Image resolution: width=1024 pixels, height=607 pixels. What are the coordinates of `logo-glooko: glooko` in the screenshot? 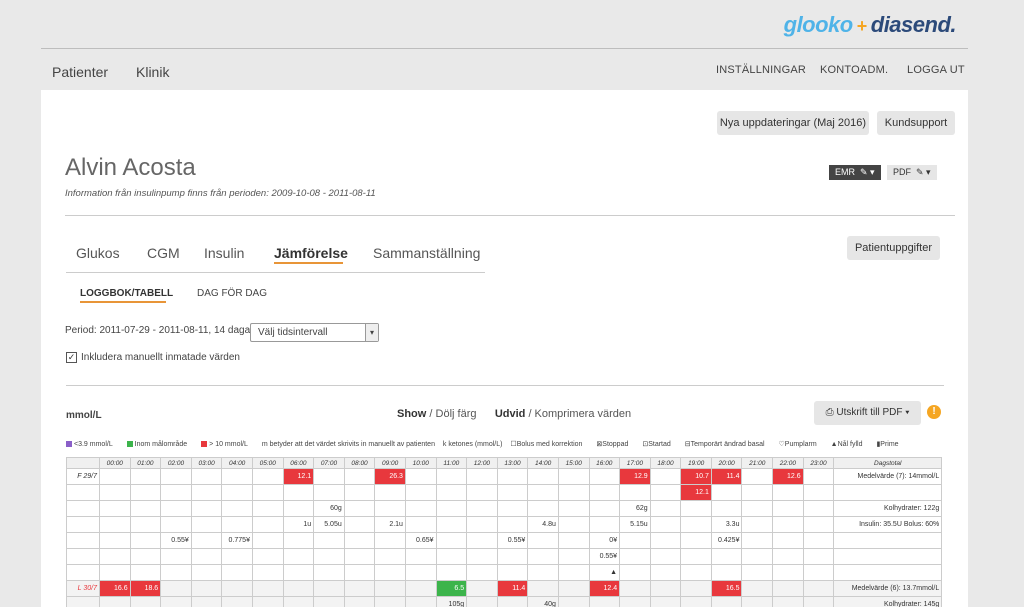 It's located at (818, 24).